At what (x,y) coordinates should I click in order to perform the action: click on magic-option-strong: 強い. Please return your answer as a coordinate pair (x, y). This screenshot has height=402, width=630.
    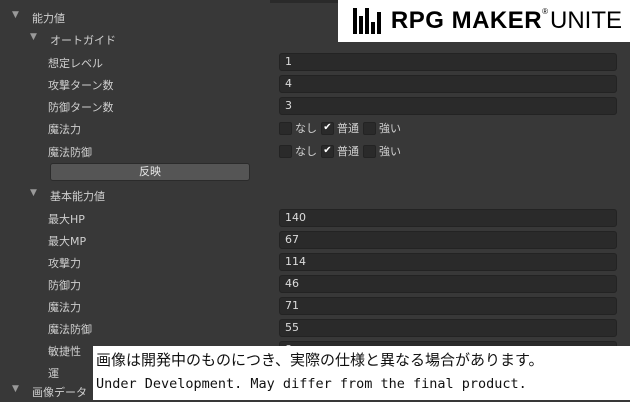
    Looking at the image, I should click on (382, 128).